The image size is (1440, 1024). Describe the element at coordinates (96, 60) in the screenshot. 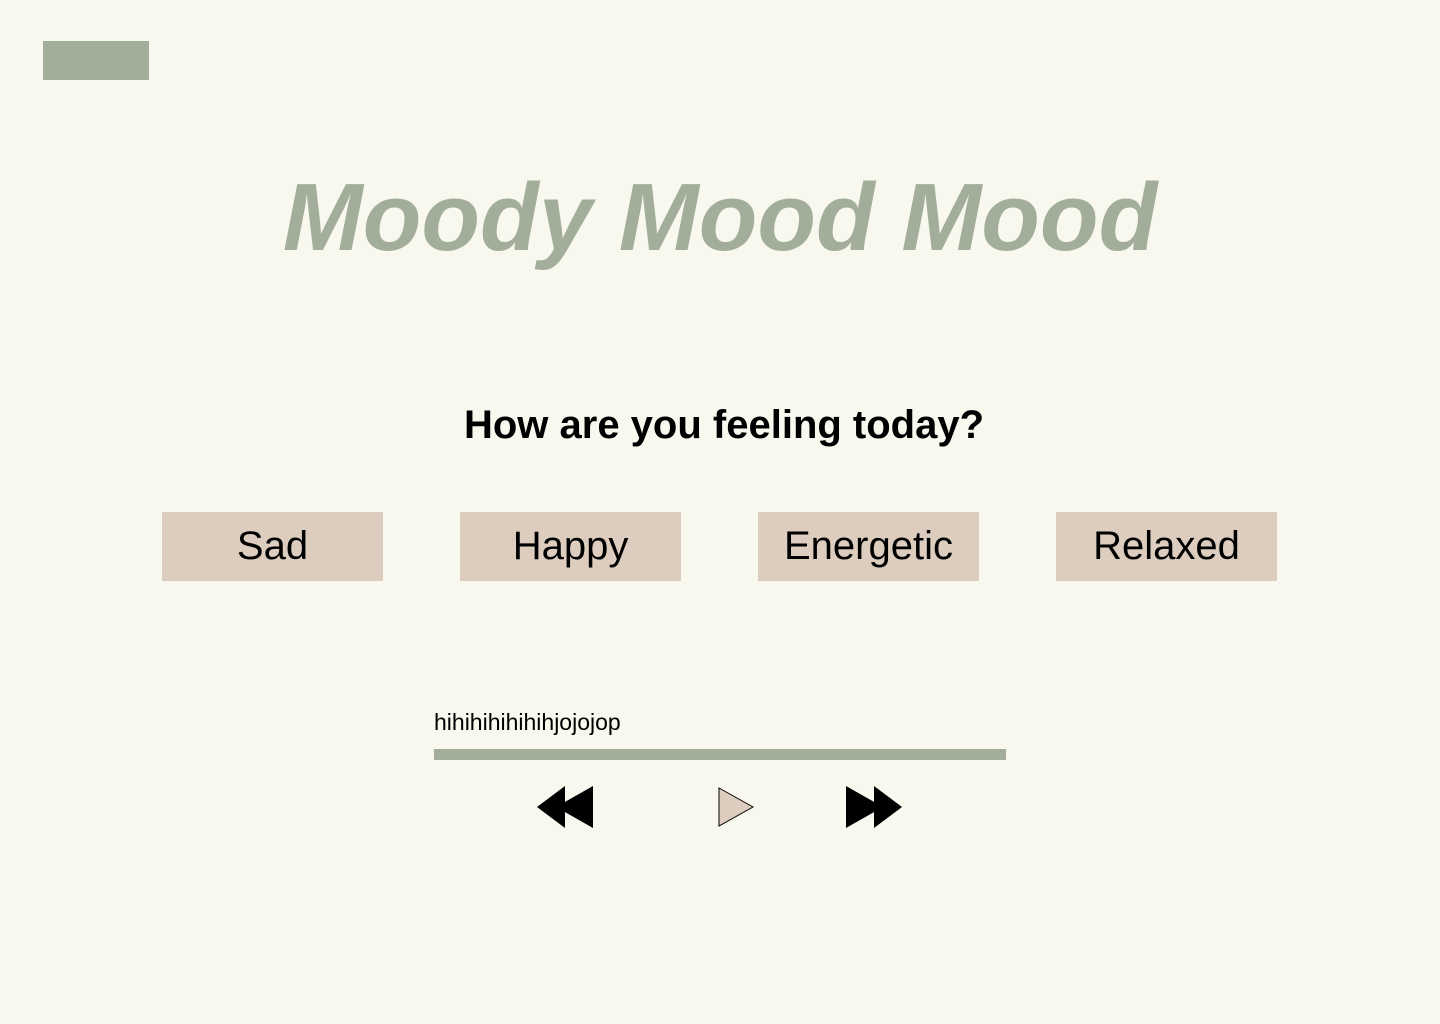

I see `logo-block` at that location.